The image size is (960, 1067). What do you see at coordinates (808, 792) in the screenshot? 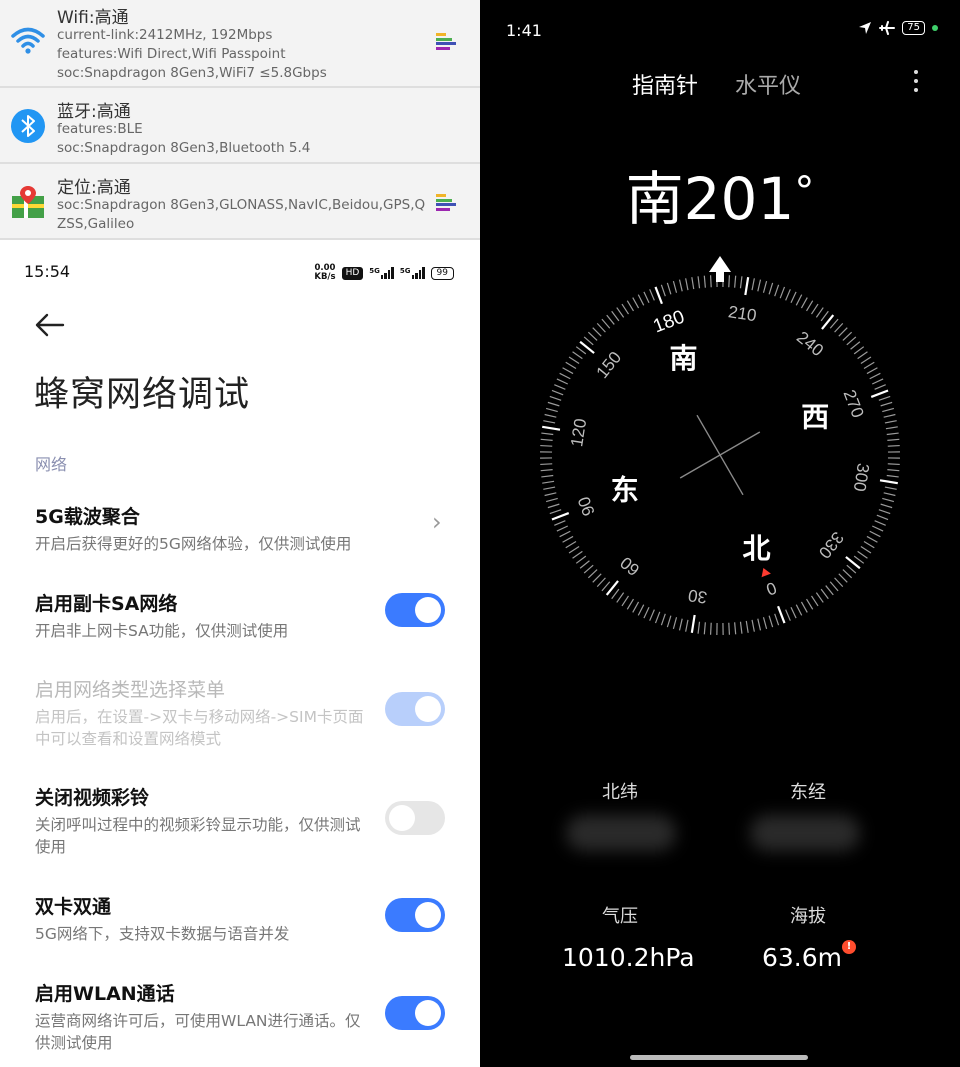
I see `longitude-label: 东经` at bounding box center [808, 792].